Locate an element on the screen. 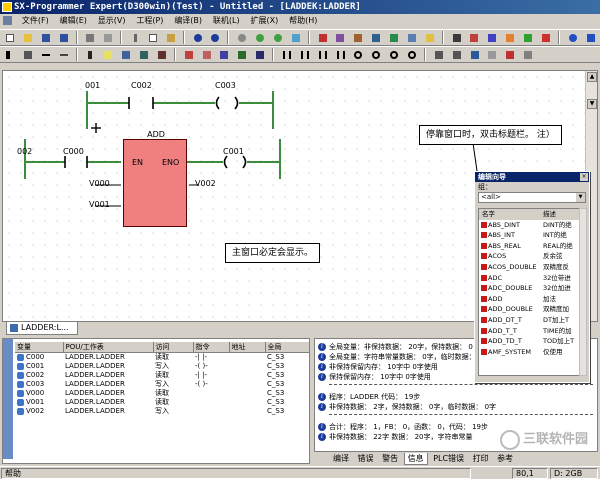 This screenshot has width=600, height=479. col-access: 访问 is located at coordinates (173, 347).